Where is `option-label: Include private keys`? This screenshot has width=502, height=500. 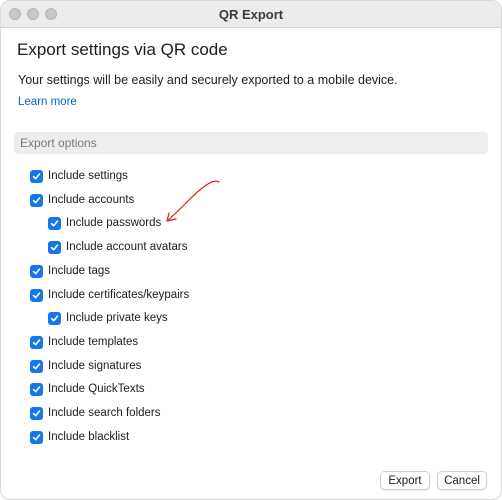
option-label: Include private keys is located at coordinates (117, 318).